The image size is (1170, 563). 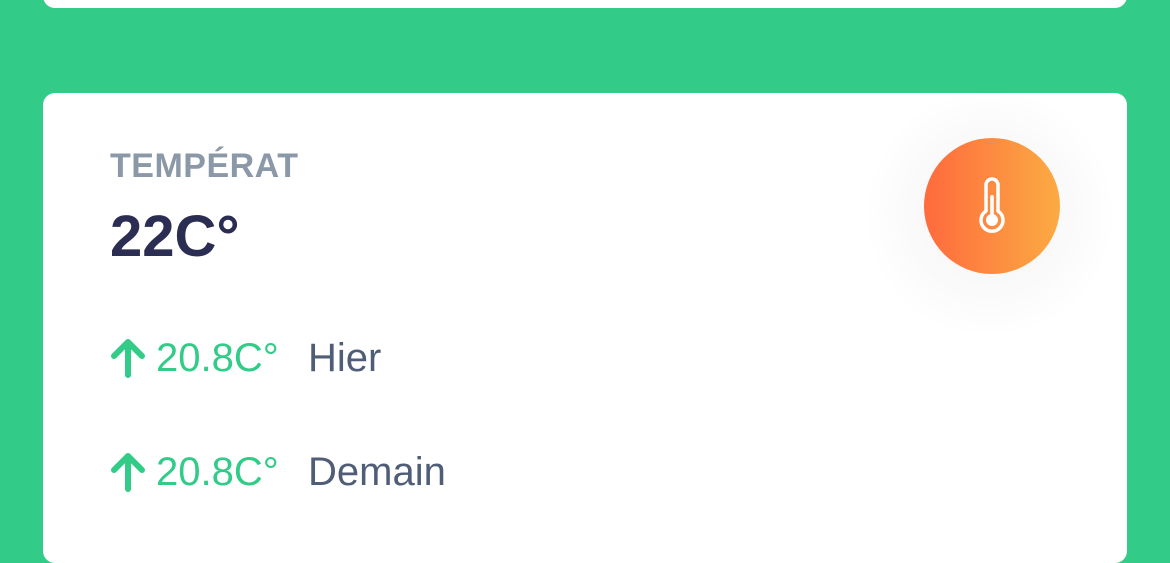 I want to click on stat-row-tomorrow: 20.8C° Demain, so click(x=278, y=472).